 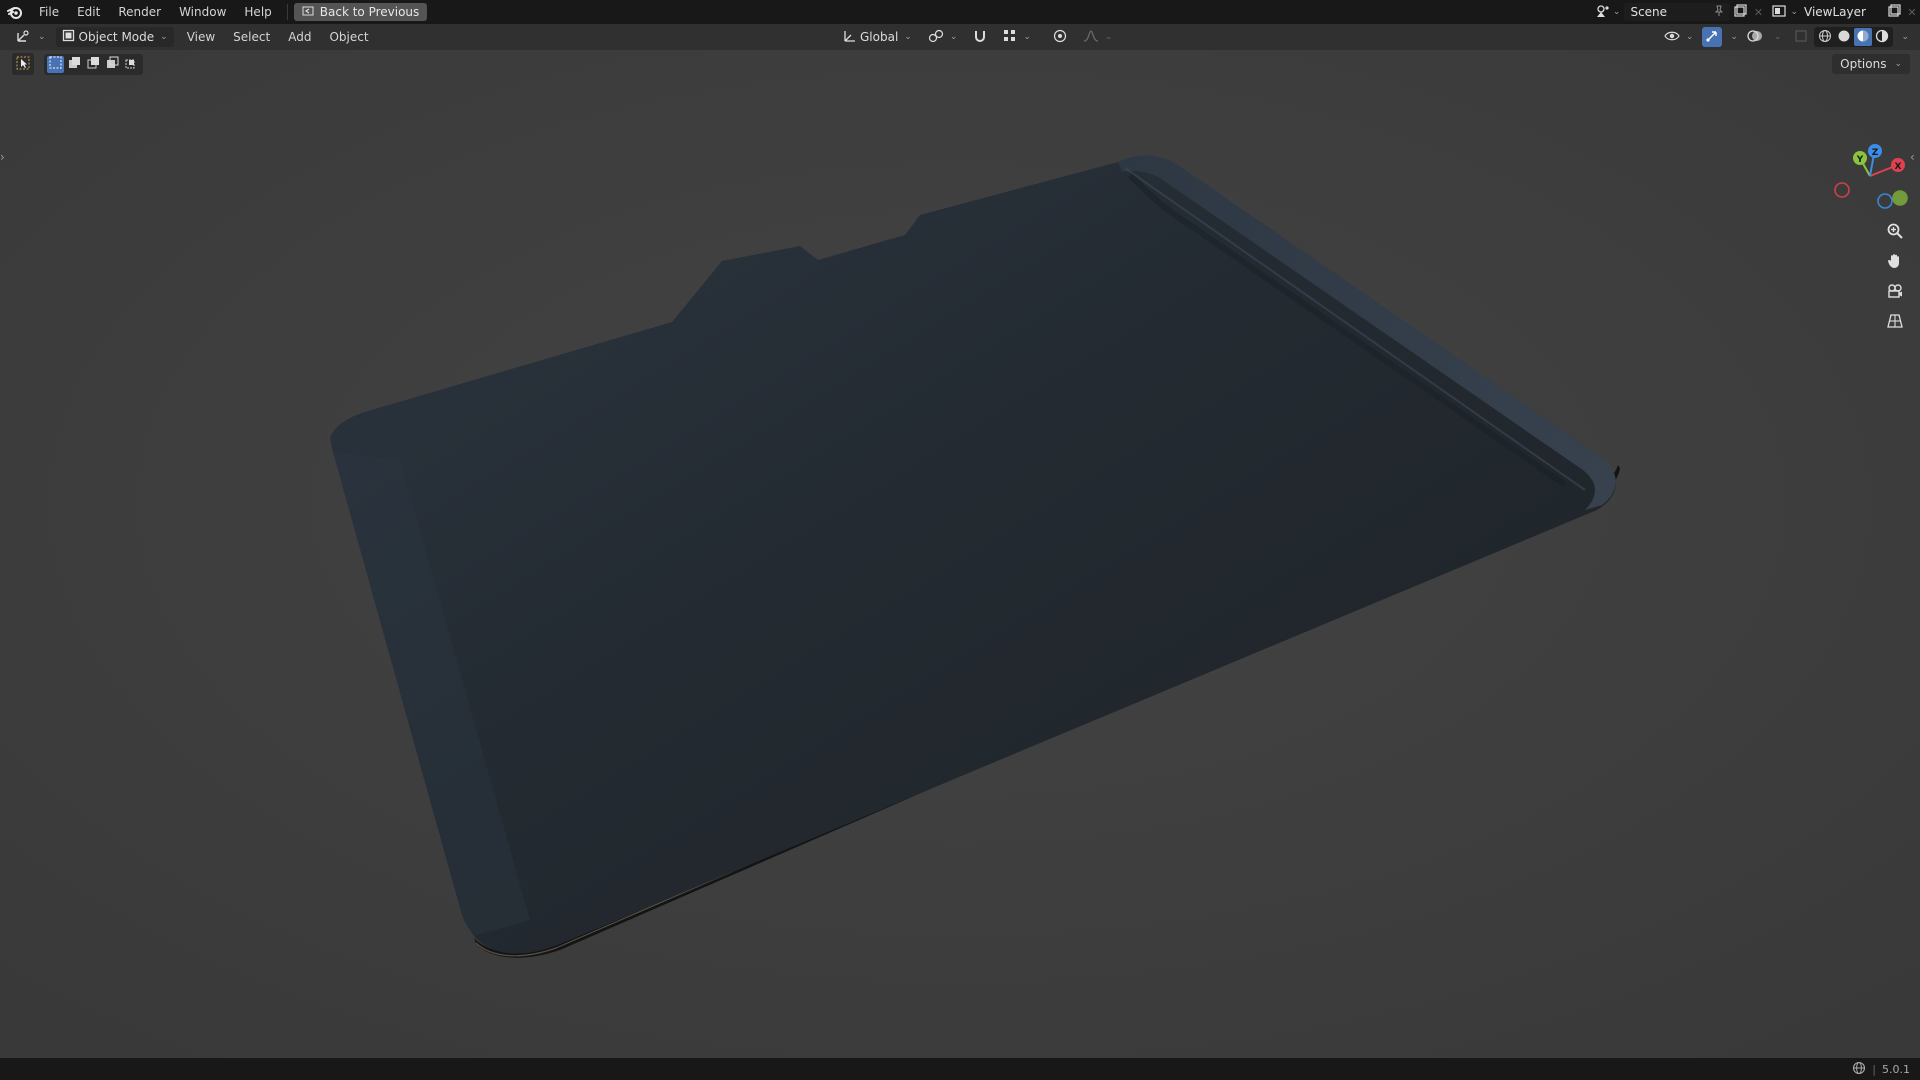 I want to click on overlays-dropdown: ⌄, so click(x=1777, y=37).